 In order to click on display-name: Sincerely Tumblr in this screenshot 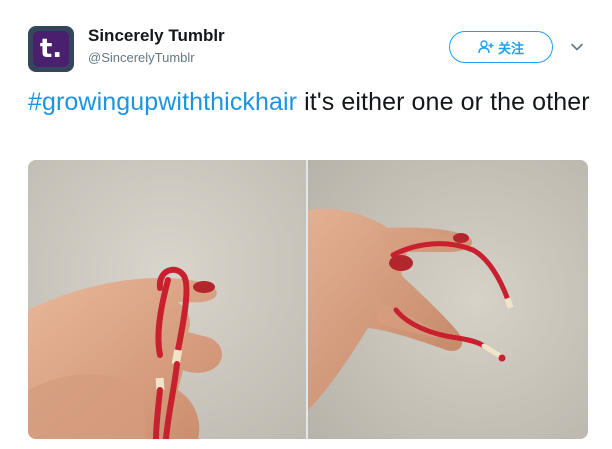, I will do `click(156, 36)`.